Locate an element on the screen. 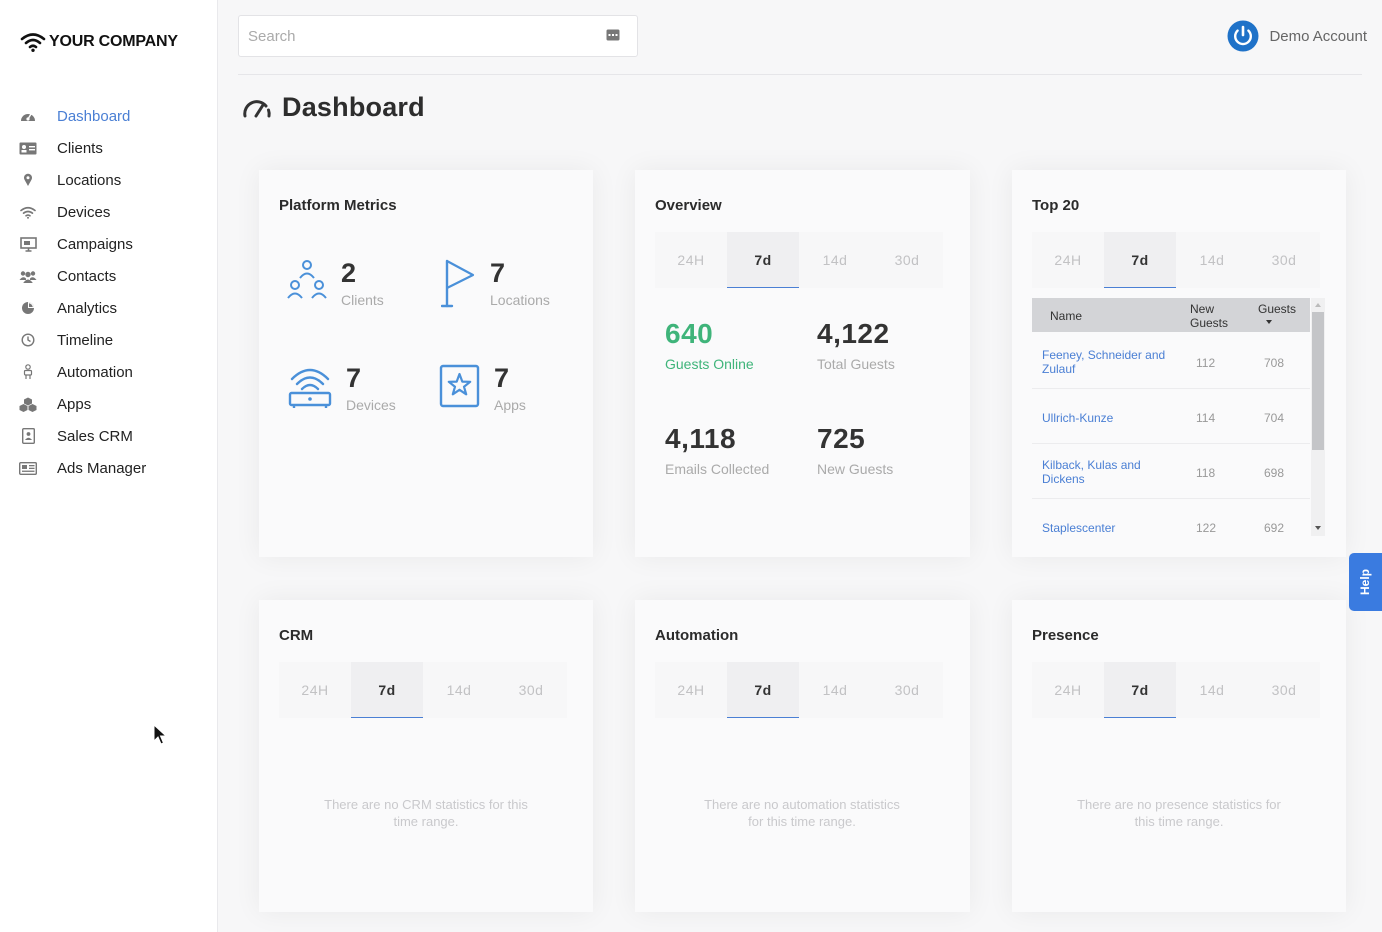 The image size is (1382, 932). sidebar-item-clients: Clients is located at coordinates (109, 148).